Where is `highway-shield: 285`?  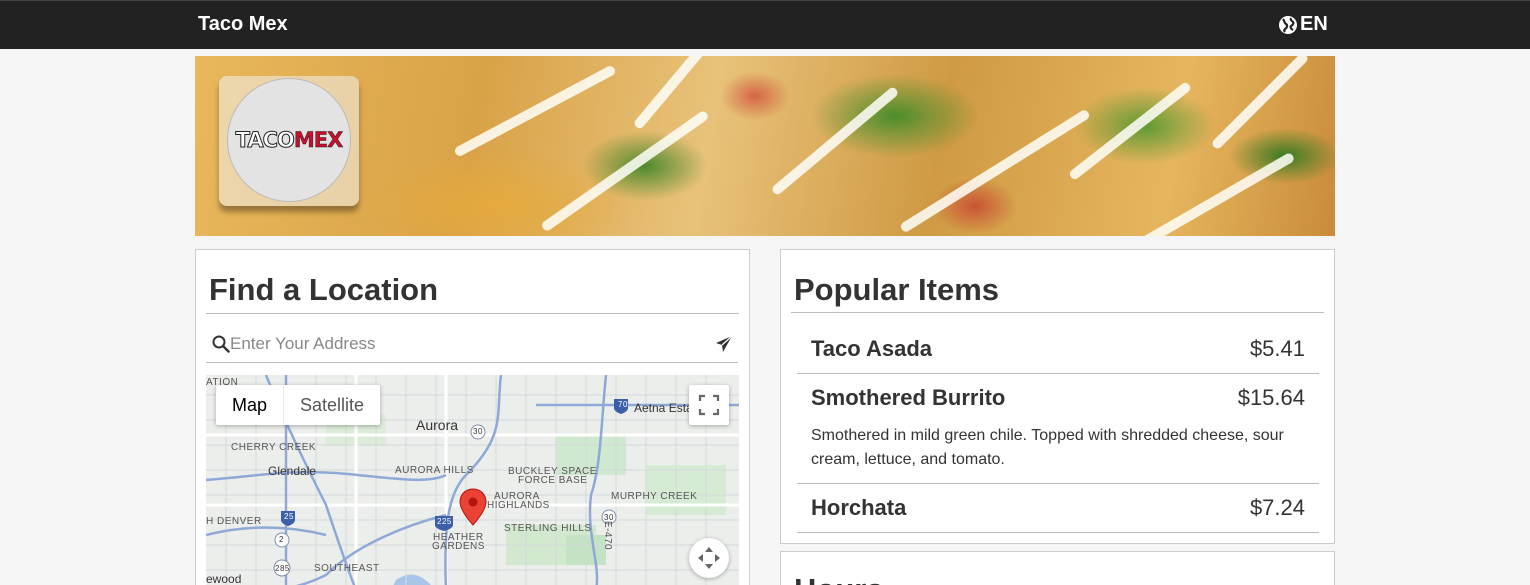
highway-shield: 285 is located at coordinates (282, 568).